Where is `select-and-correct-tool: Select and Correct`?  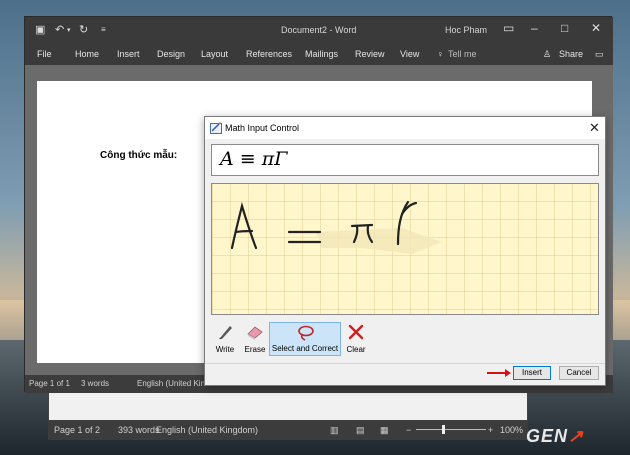
select-and-correct-tool: Select and Correct is located at coordinates (305, 339).